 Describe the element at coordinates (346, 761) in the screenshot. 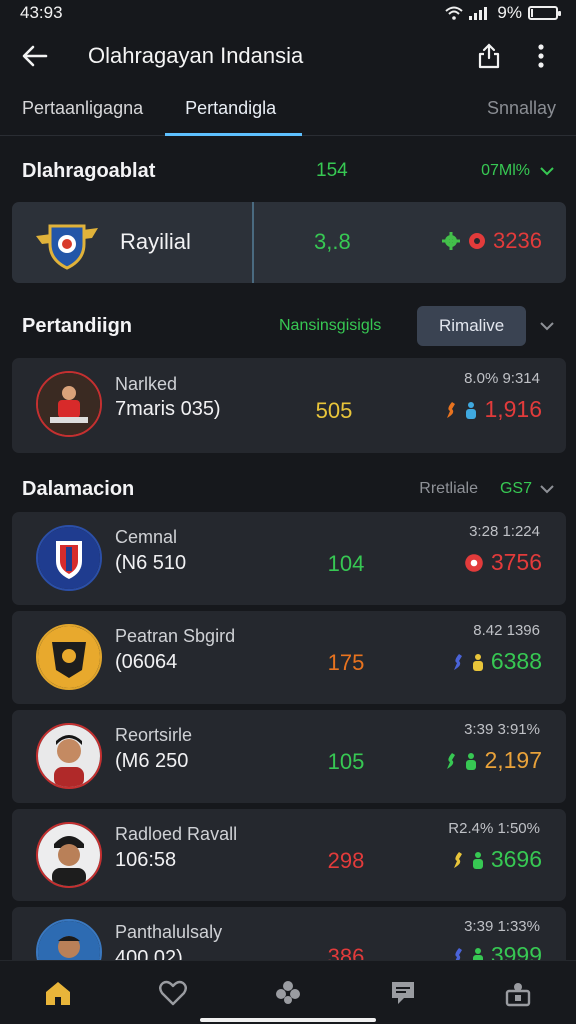

I see `ranking-mid-value: 105` at that location.